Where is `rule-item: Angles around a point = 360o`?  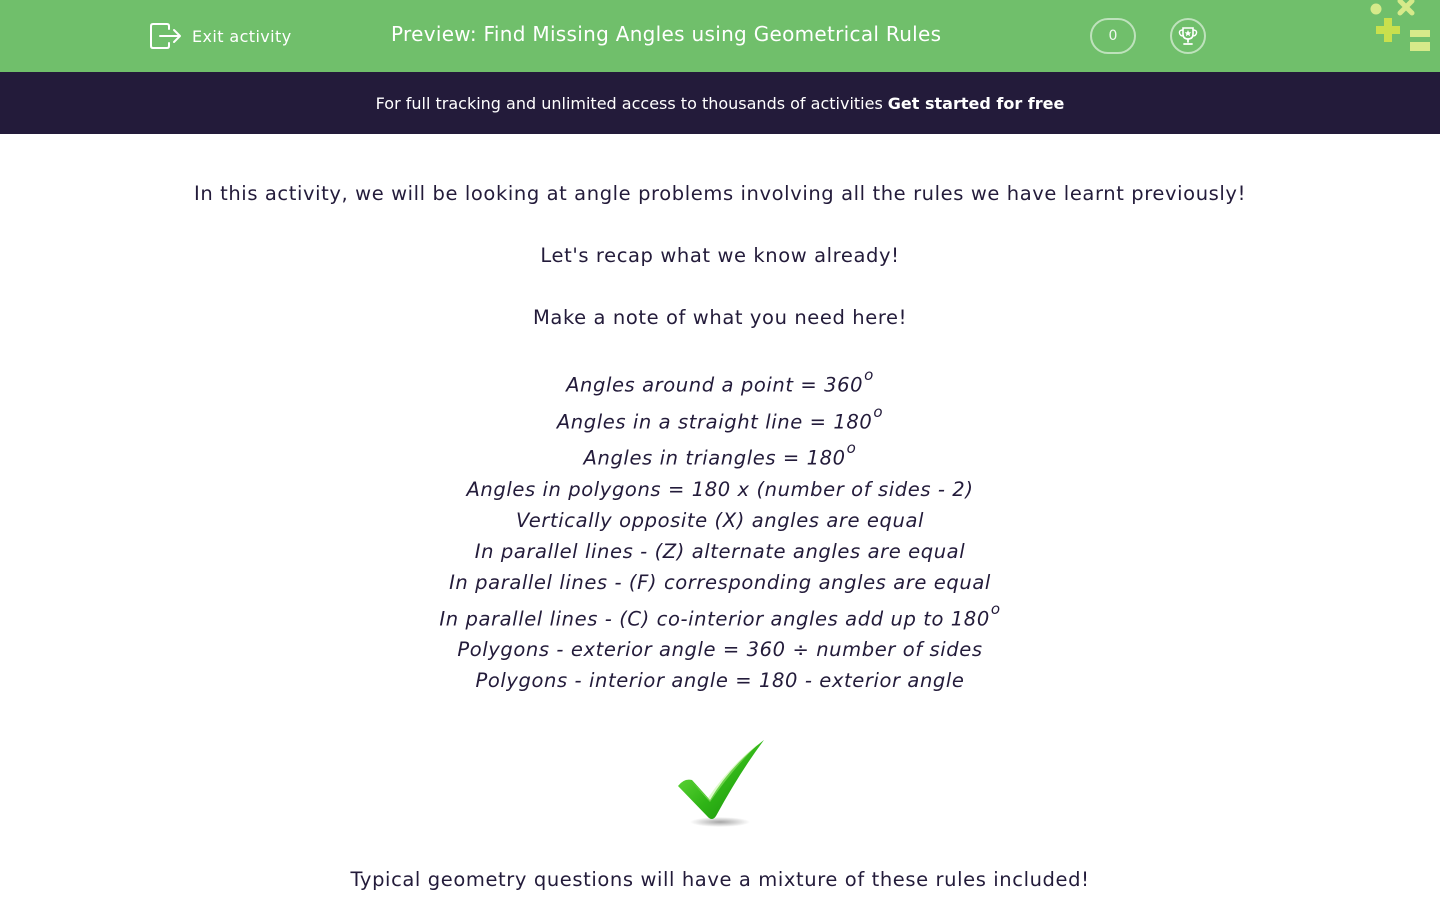
rule-item: Angles around a point = 360o is located at coordinates (720, 381).